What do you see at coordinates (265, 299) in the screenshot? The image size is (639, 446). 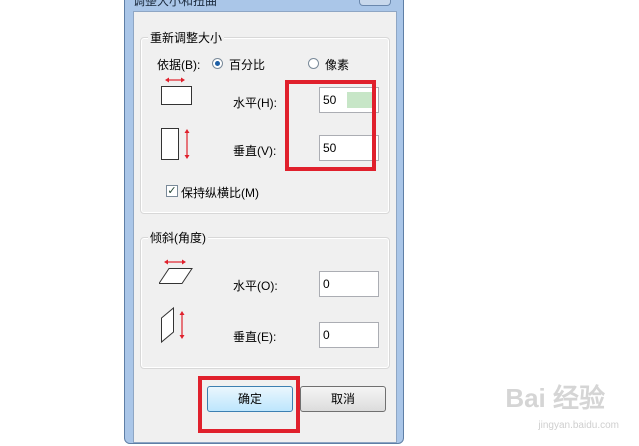 I see `skew-group: 倾斜(角度) 水平(O): 0 垂直(E): 0` at bounding box center [265, 299].